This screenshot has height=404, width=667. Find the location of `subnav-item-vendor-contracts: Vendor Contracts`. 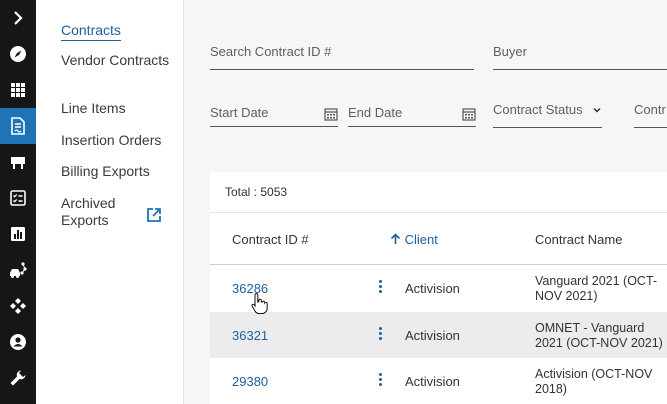

subnav-item-vendor-contracts: Vendor Contracts is located at coordinates (118, 60).